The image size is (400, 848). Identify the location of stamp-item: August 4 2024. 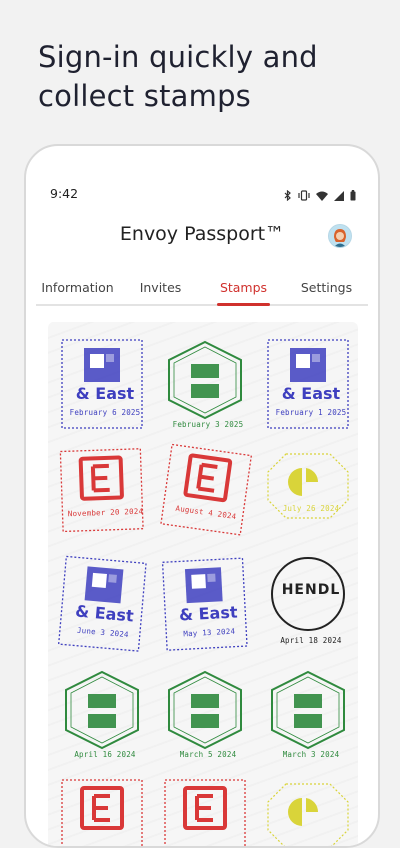
(207, 498).